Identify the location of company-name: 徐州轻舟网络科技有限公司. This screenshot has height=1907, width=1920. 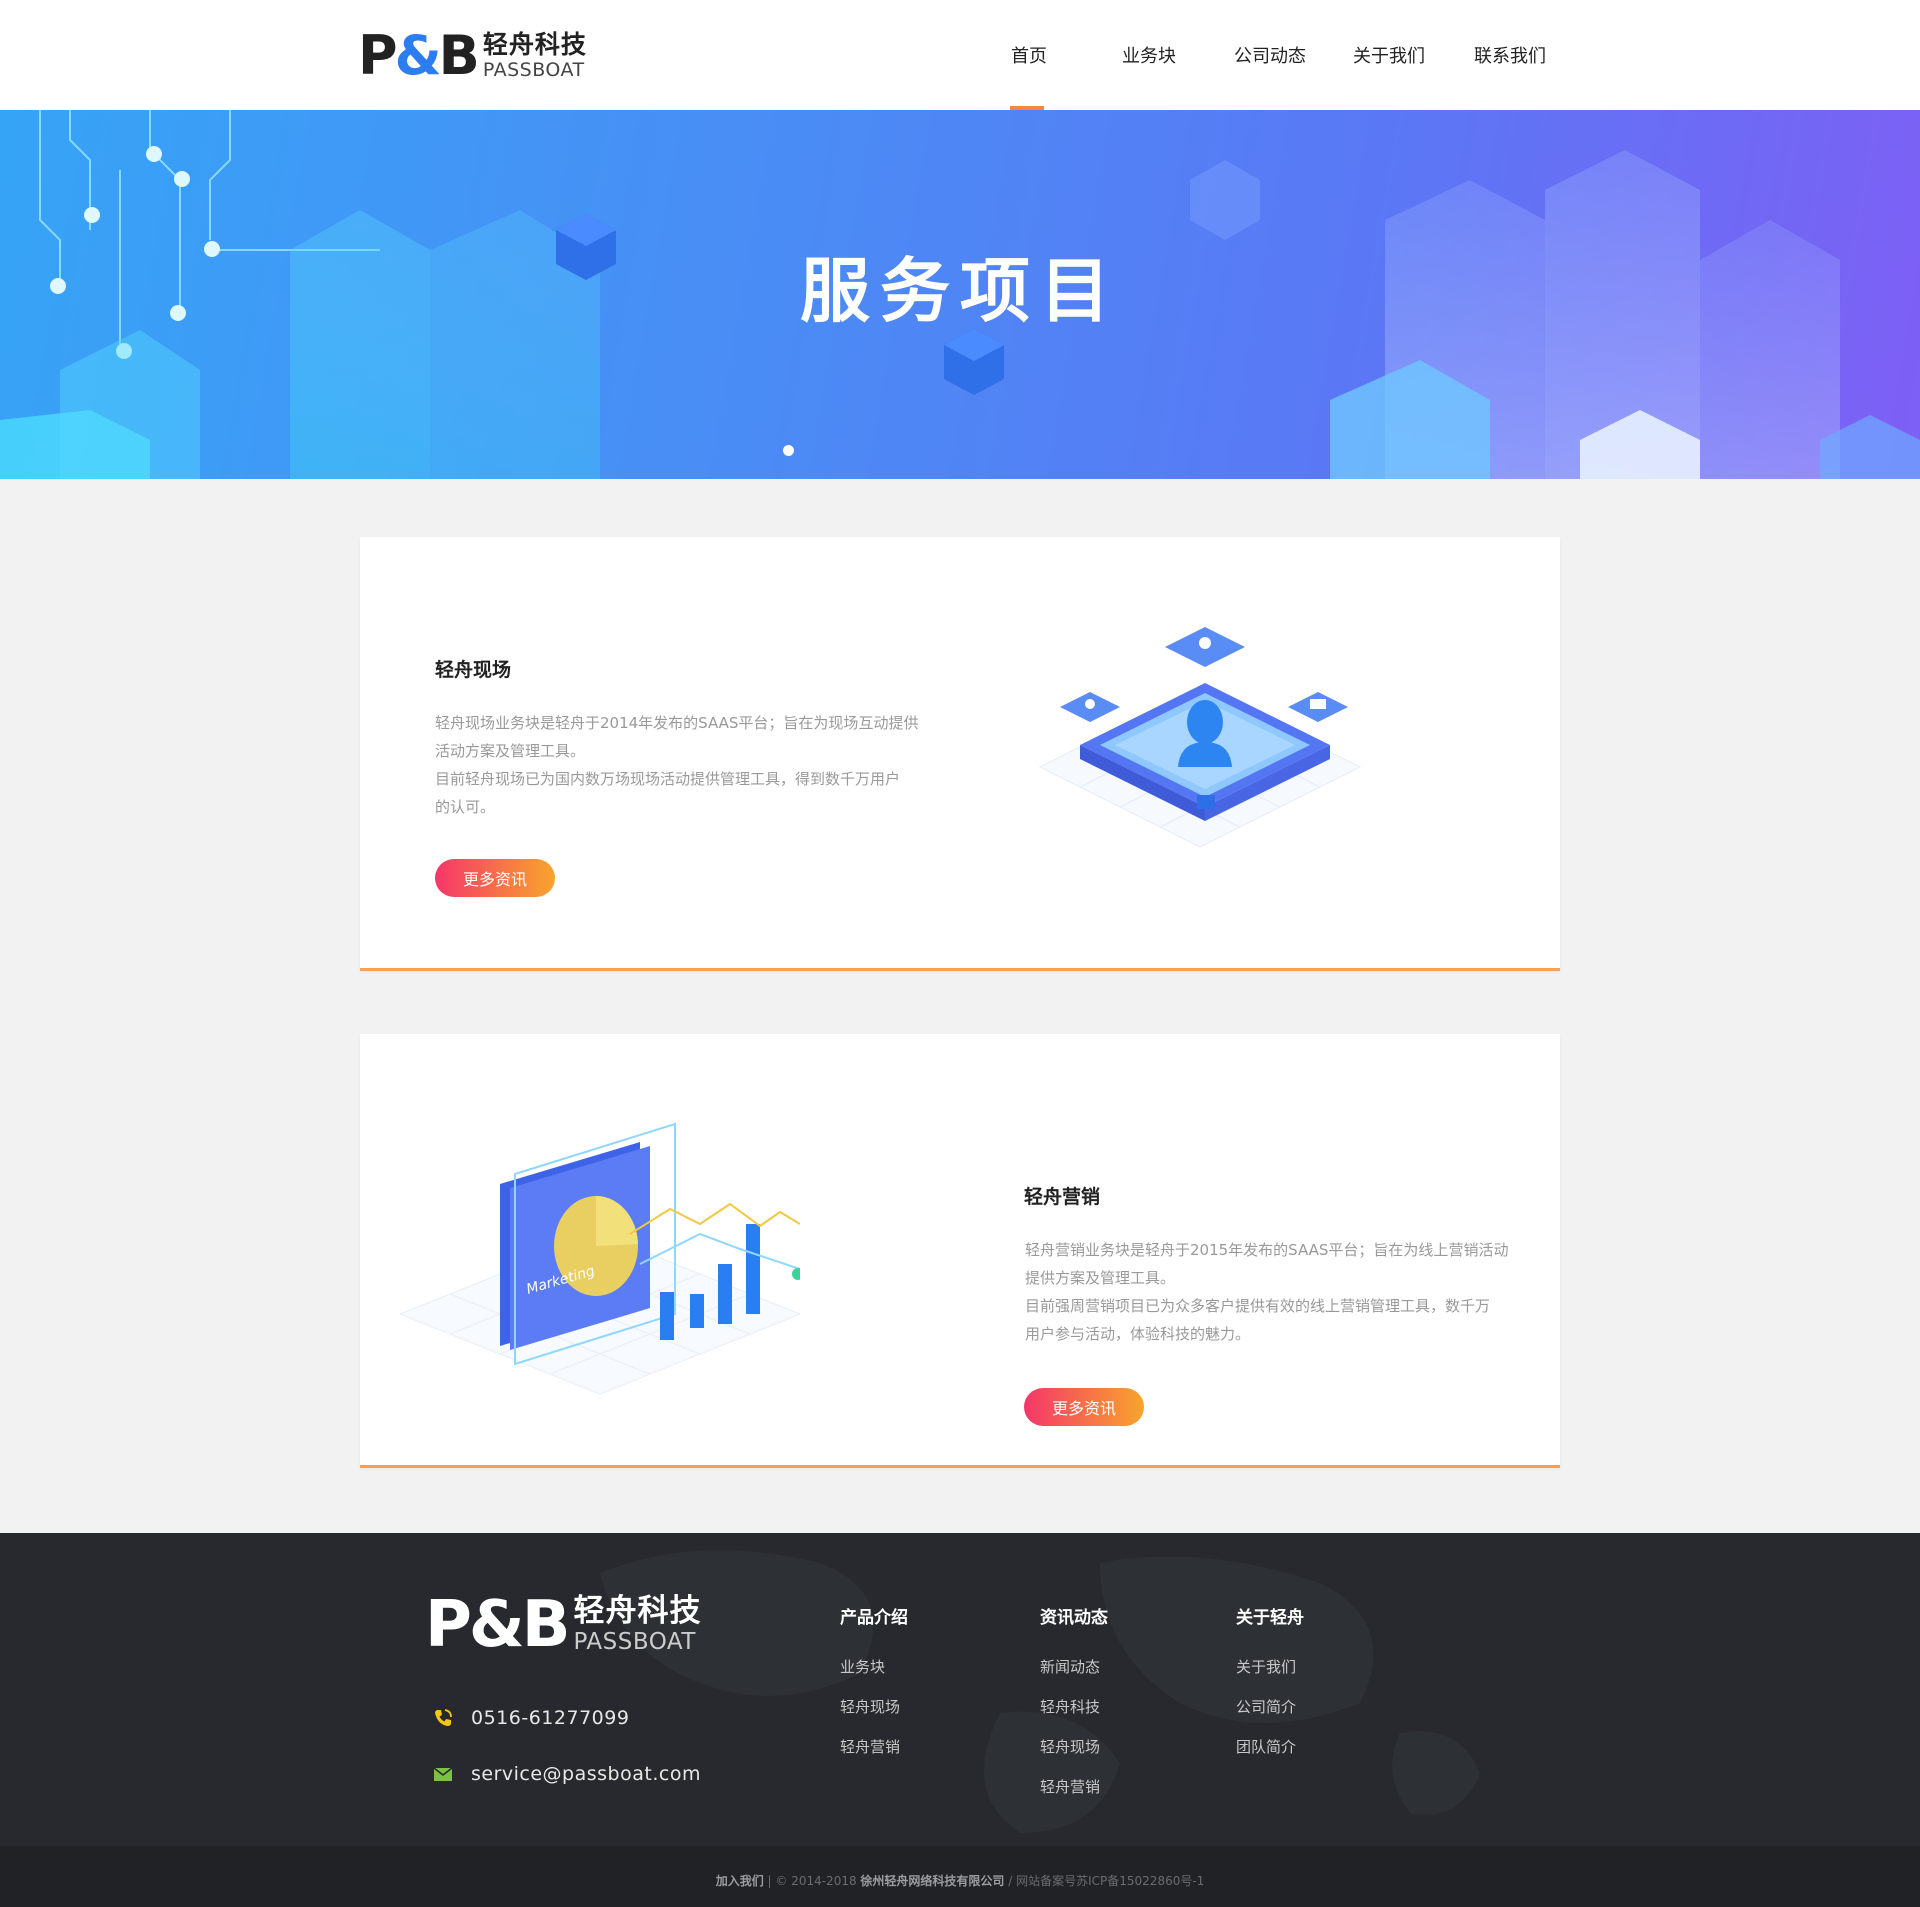
(932, 1881).